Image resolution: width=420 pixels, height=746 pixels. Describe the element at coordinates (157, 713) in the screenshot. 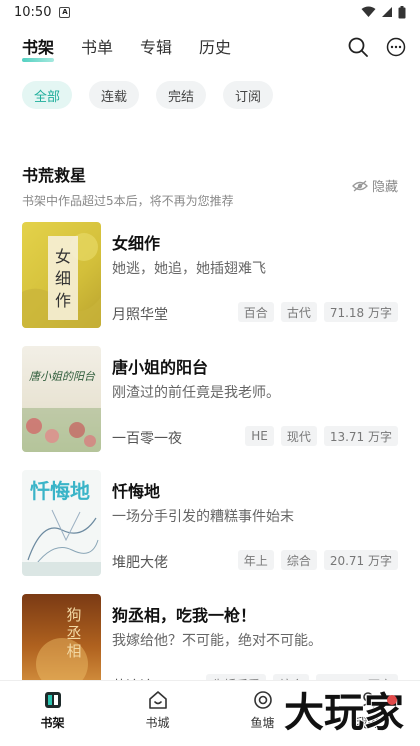

I see `bottom-nav-bookstore: 书城` at that location.